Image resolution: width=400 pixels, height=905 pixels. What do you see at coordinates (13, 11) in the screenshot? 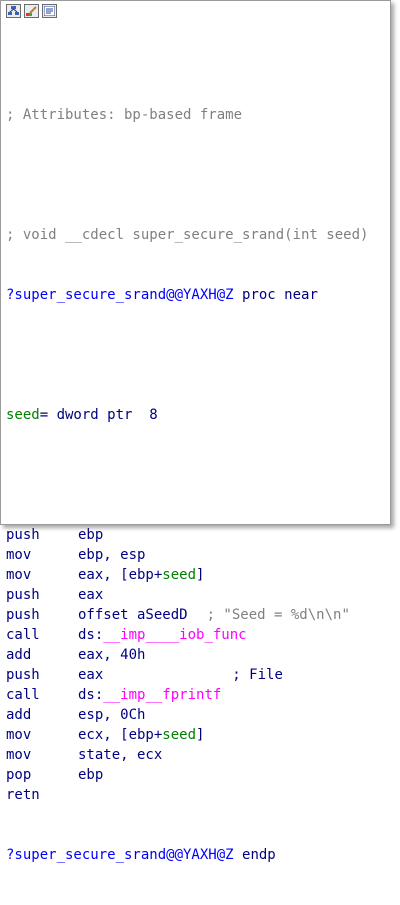
I see `graph-view-icon` at bounding box center [13, 11].